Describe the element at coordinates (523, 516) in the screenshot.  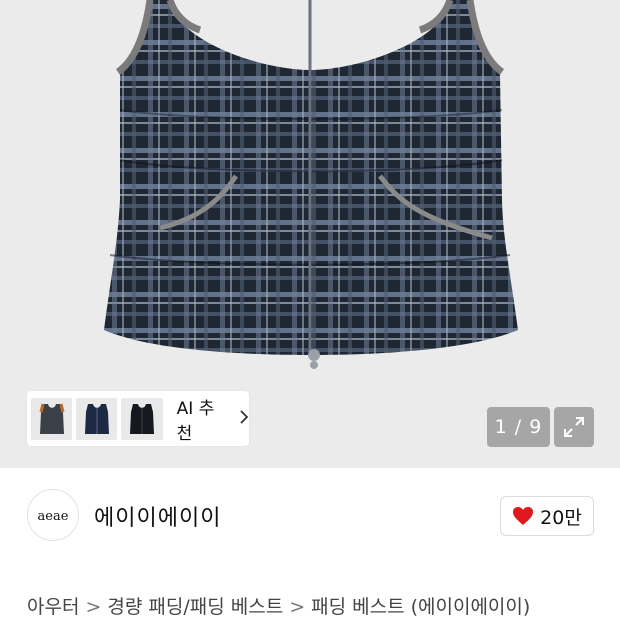
I see `heart-icon` at that location.